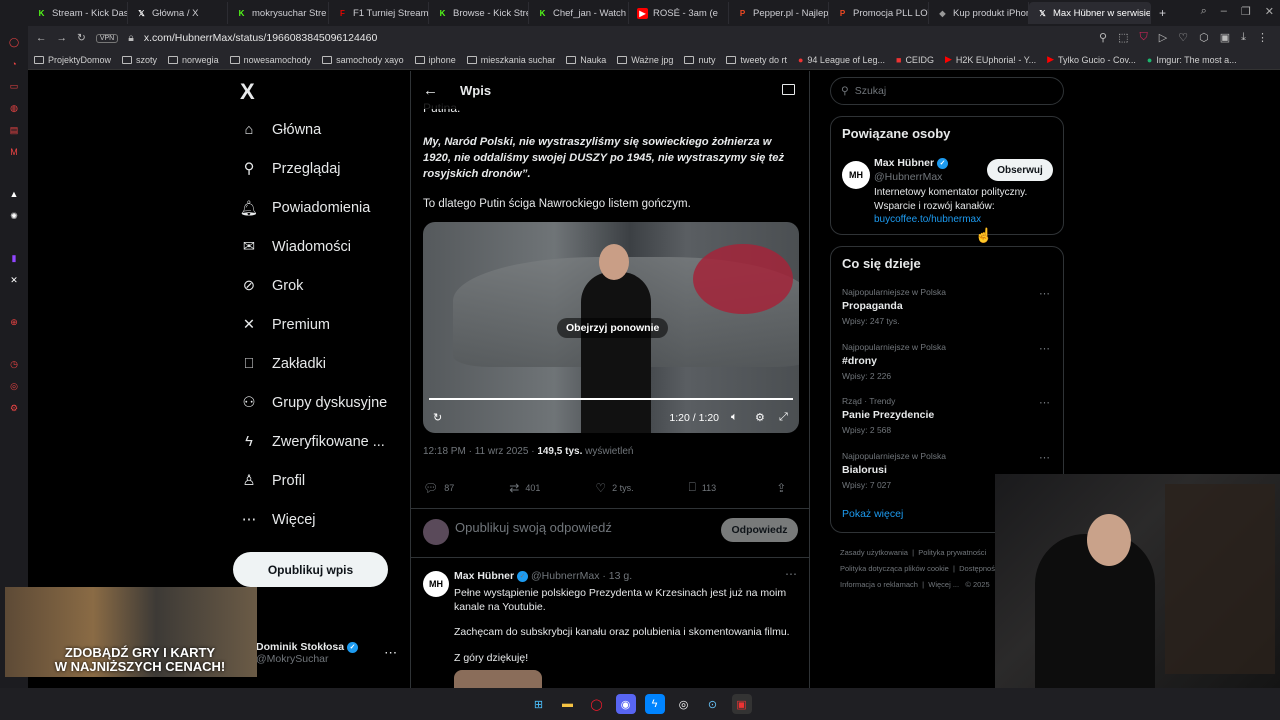 Image resolution: width=1280 pixels, height=720 pixels. I want to click on search-input: ⚲ Szukaj, so click(947, 91).